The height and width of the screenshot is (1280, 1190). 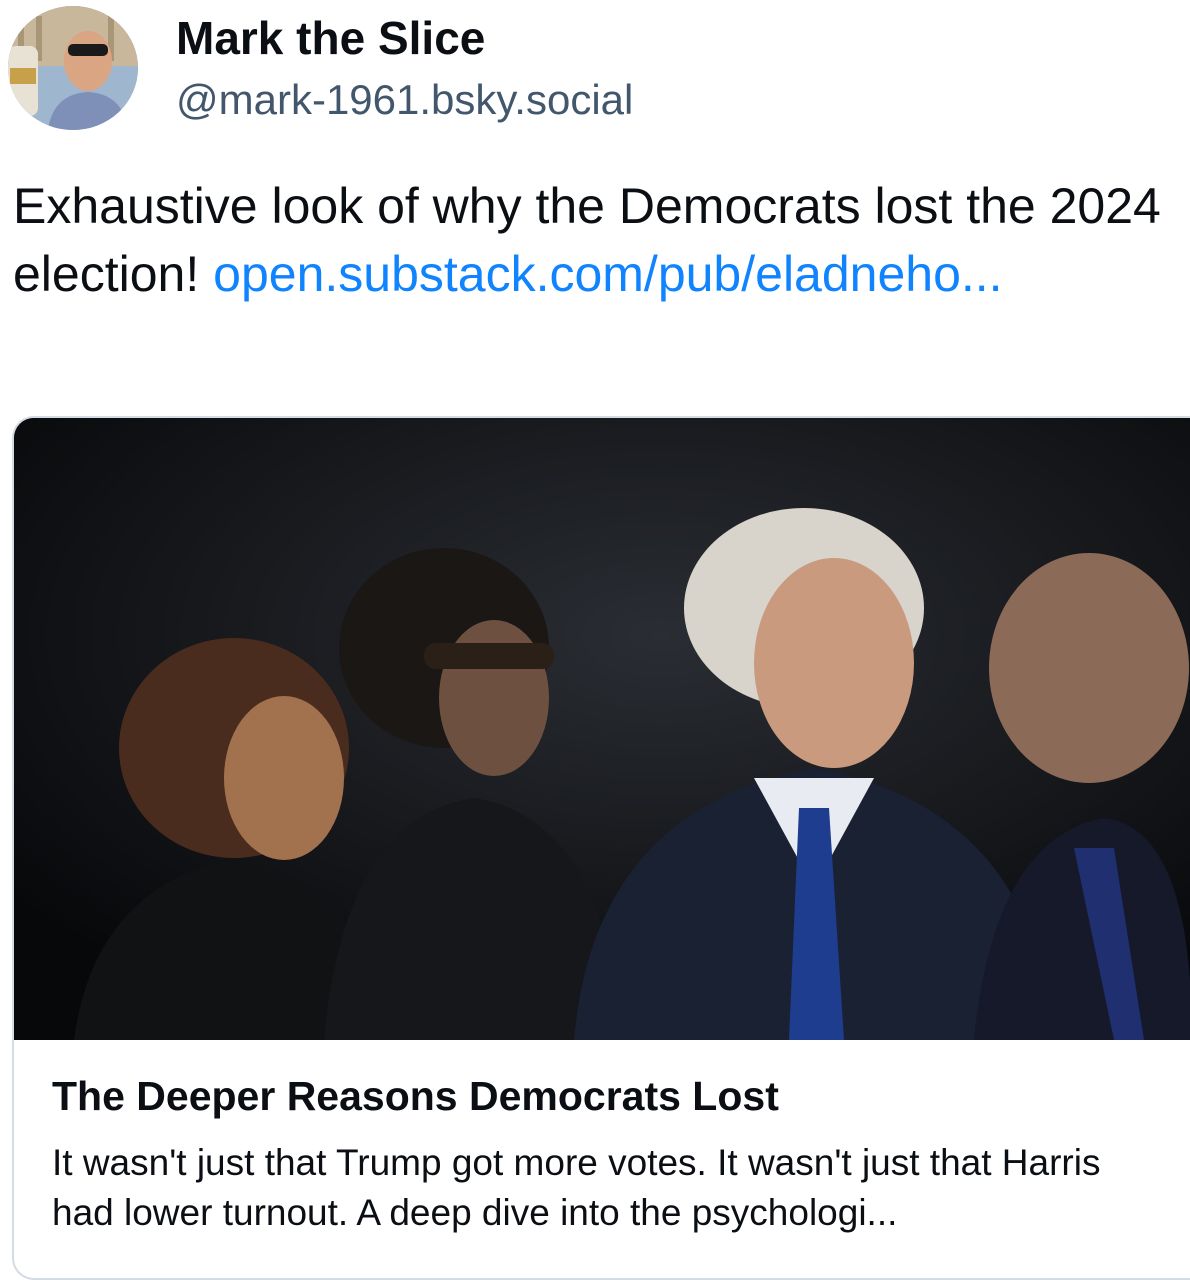 I want to click on user-avatar, so click(x=73, y=68).